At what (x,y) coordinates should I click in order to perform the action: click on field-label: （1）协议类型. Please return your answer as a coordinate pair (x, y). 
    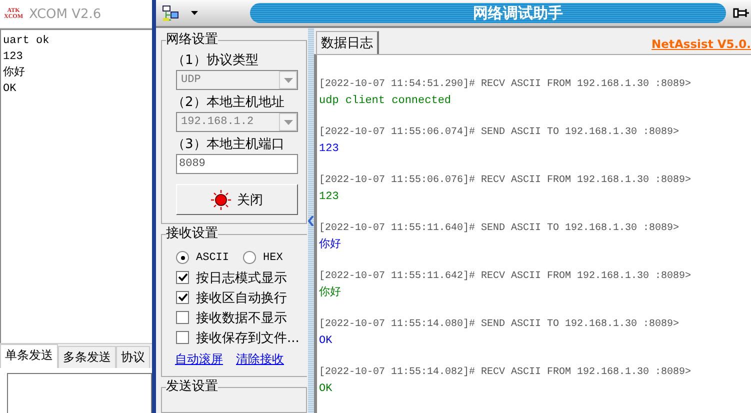
    Looking at the image, I should click on (216, 60).